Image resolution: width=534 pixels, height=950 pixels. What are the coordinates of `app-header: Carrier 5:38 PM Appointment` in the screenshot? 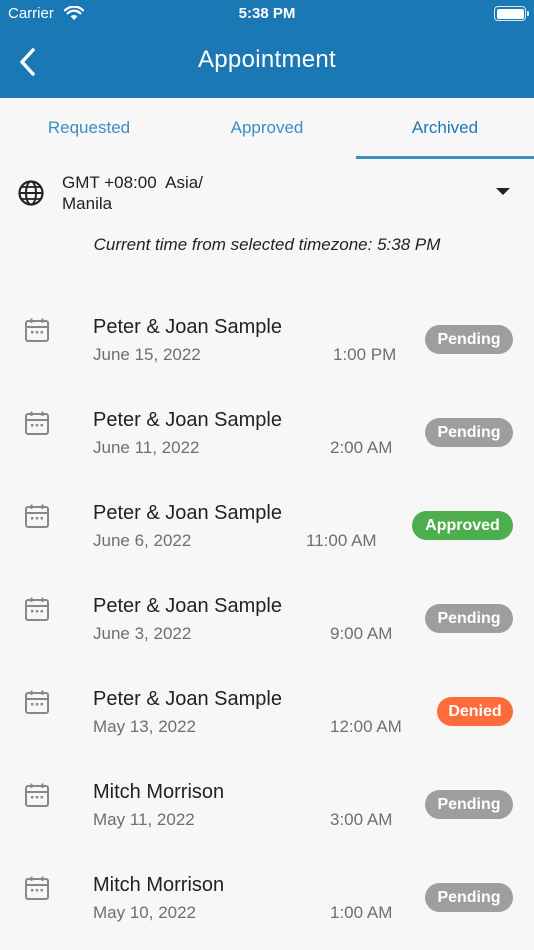 It's located at (267, 49).